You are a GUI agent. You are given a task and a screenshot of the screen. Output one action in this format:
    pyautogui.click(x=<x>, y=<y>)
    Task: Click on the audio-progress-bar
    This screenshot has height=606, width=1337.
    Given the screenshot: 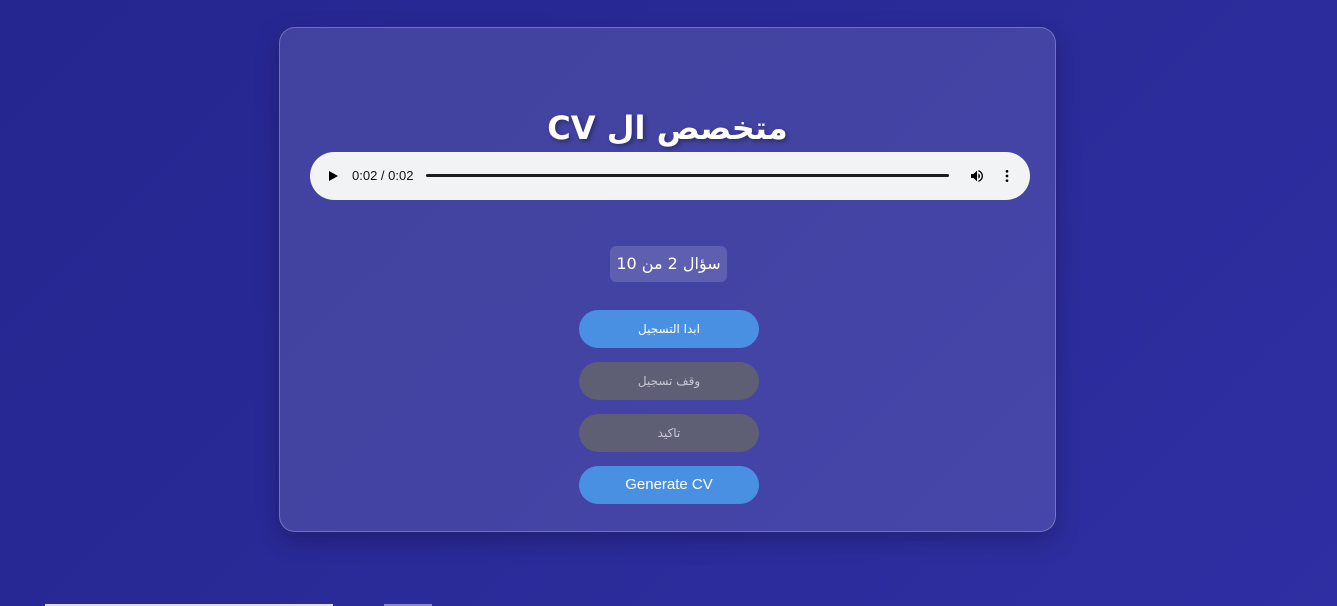 What is the action you would take?
    pyautogui.click(x=687, y=175)
    